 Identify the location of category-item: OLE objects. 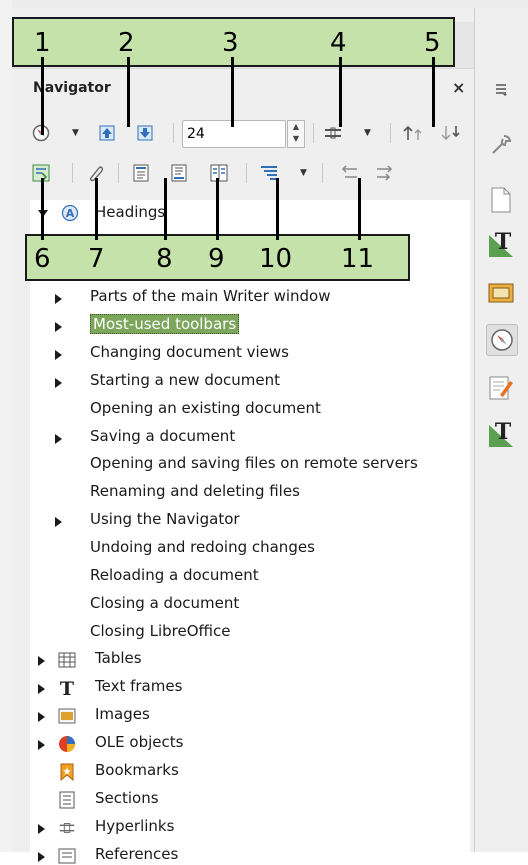
(139, 742).